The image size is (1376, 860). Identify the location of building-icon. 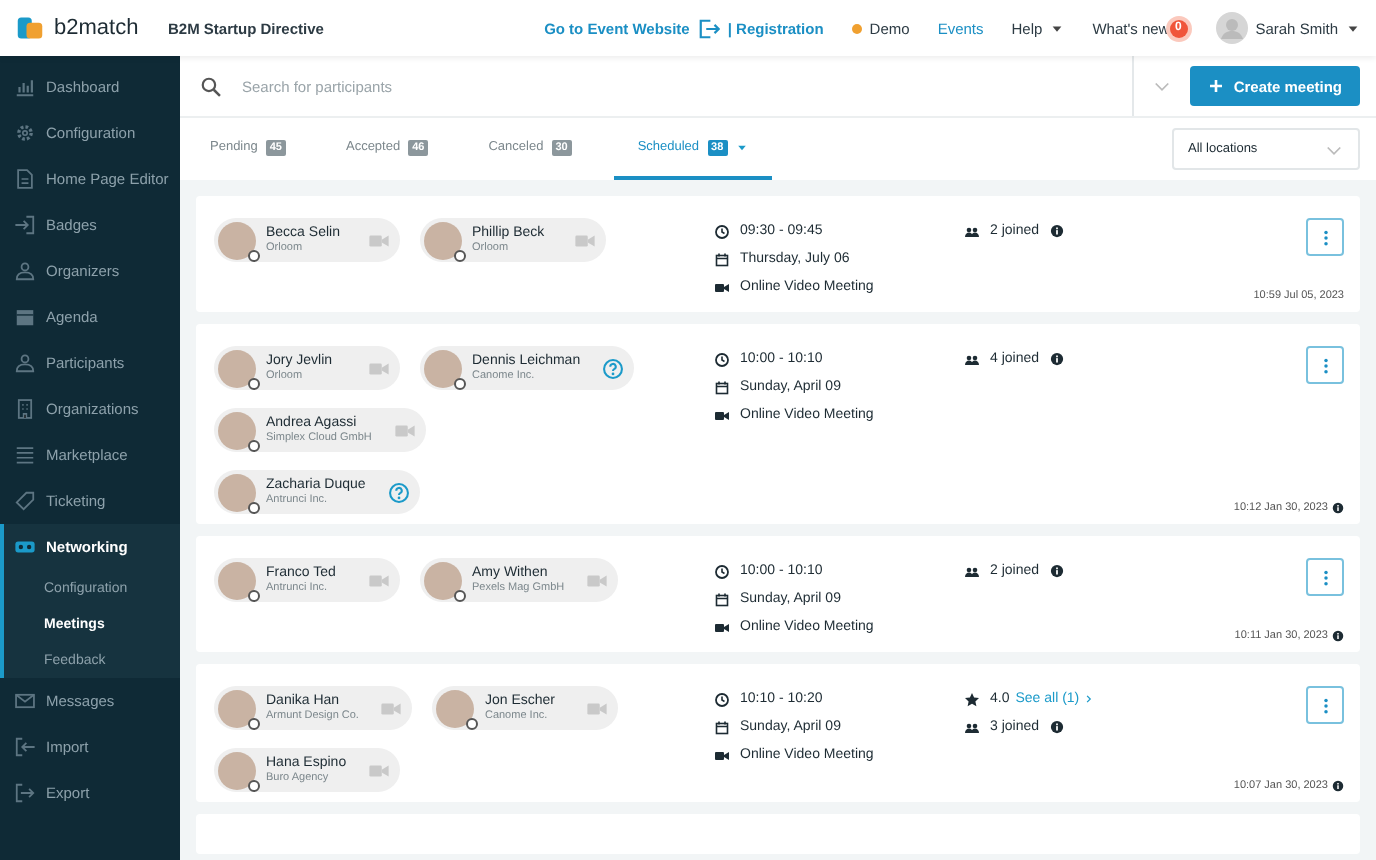
(25, 409).